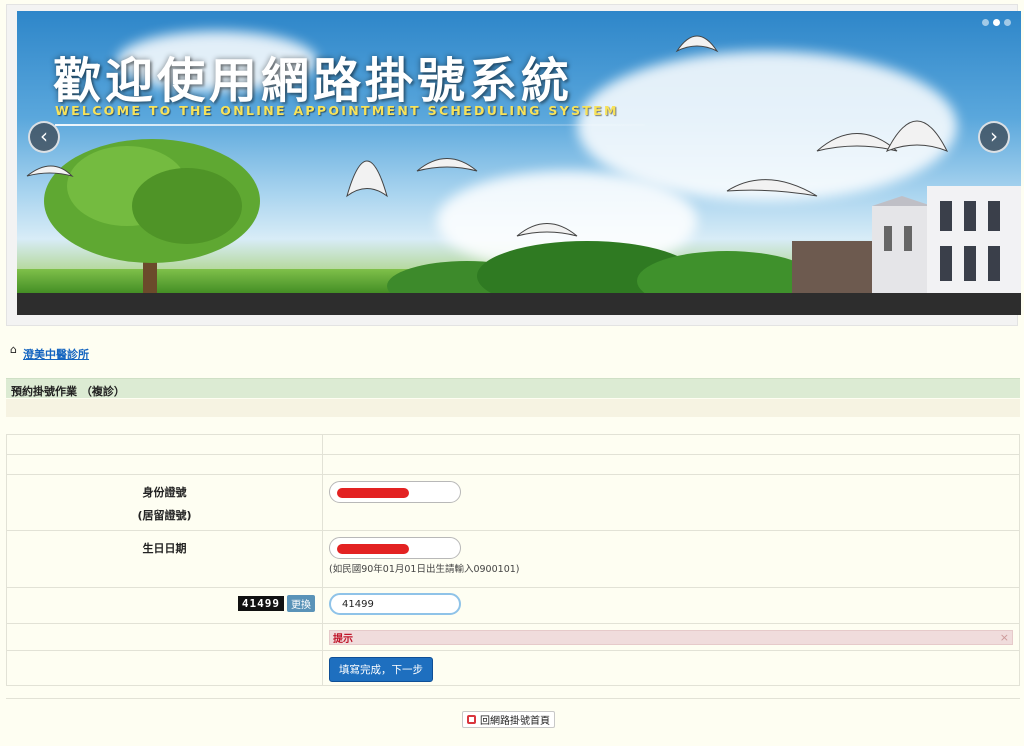 This screenshot has width=1024, height=746. What do you see at coordinates (381, 669) in the screenshot?
I see `submit-next-button: 填寫完成，下一步` at bounding box center [381, 669].